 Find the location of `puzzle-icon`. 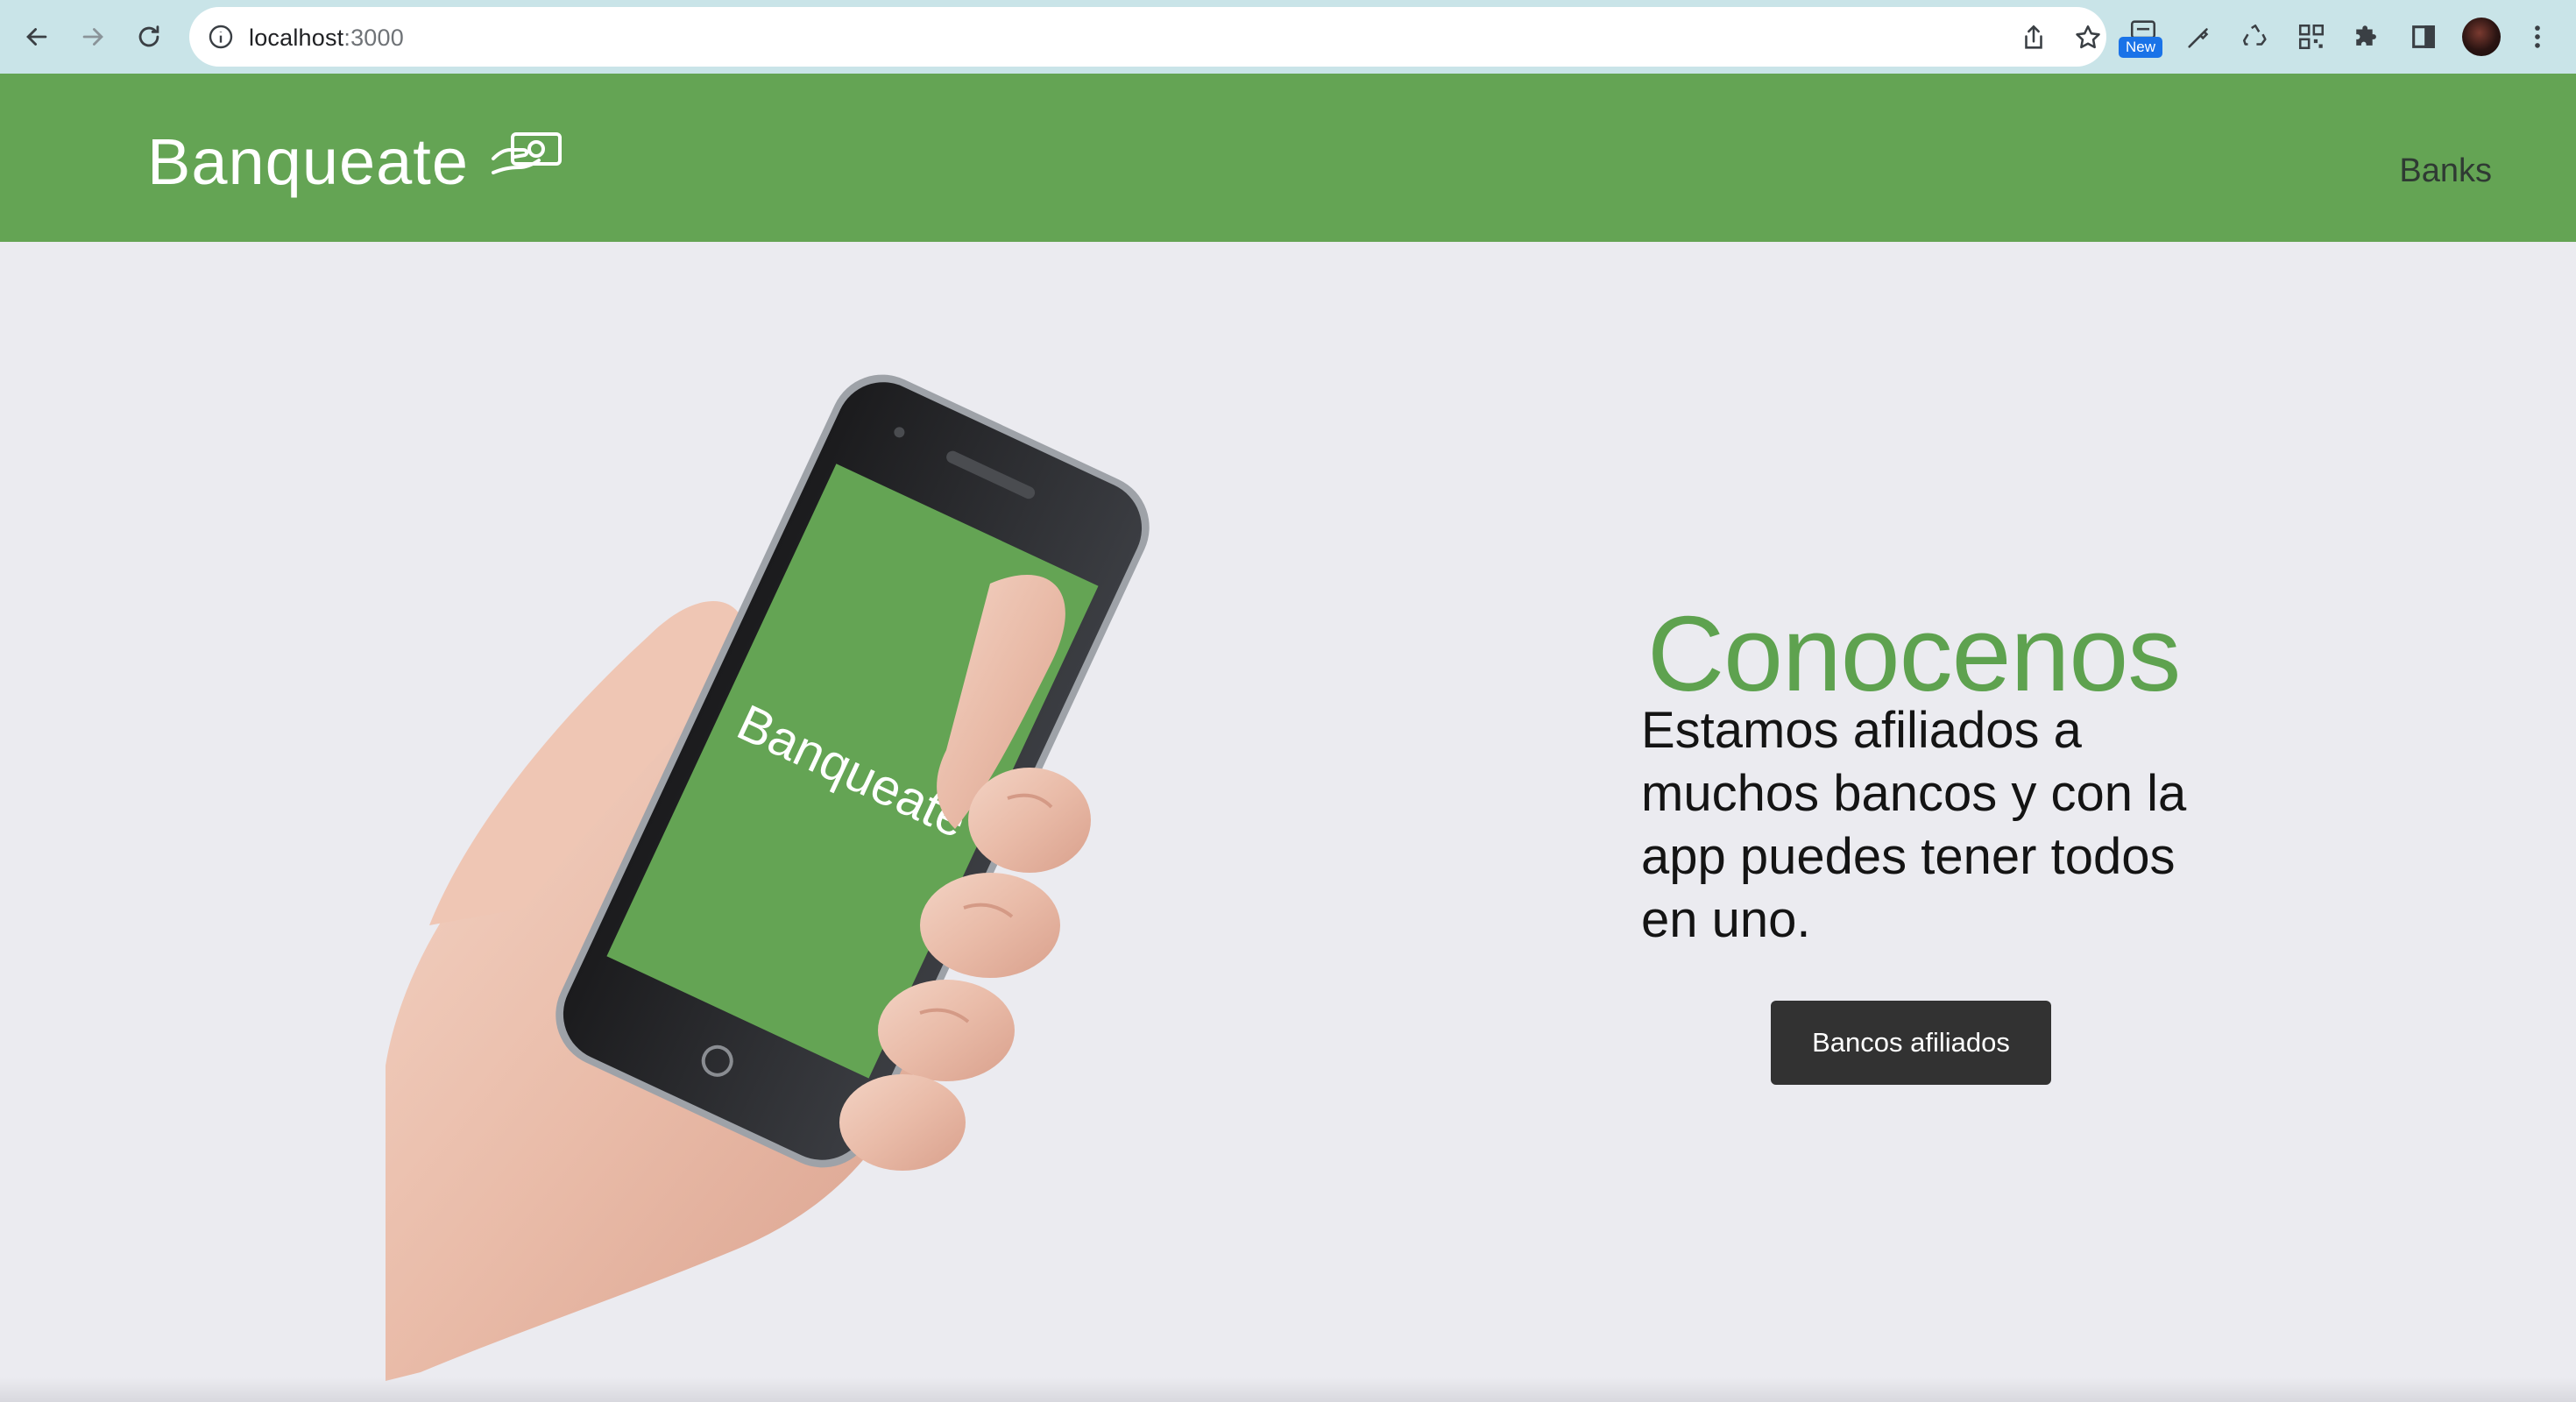

puzzle-icon is located at coordinates (2366, 35).